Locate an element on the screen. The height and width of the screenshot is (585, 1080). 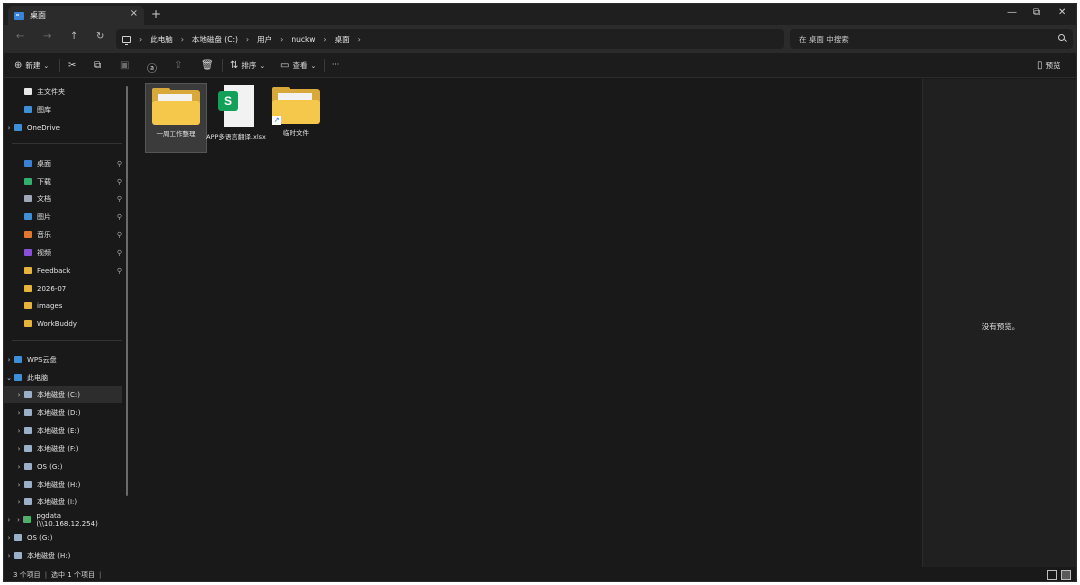
sidebar-item: ⌄ 此电脑 is located at coordinates (63, 377).